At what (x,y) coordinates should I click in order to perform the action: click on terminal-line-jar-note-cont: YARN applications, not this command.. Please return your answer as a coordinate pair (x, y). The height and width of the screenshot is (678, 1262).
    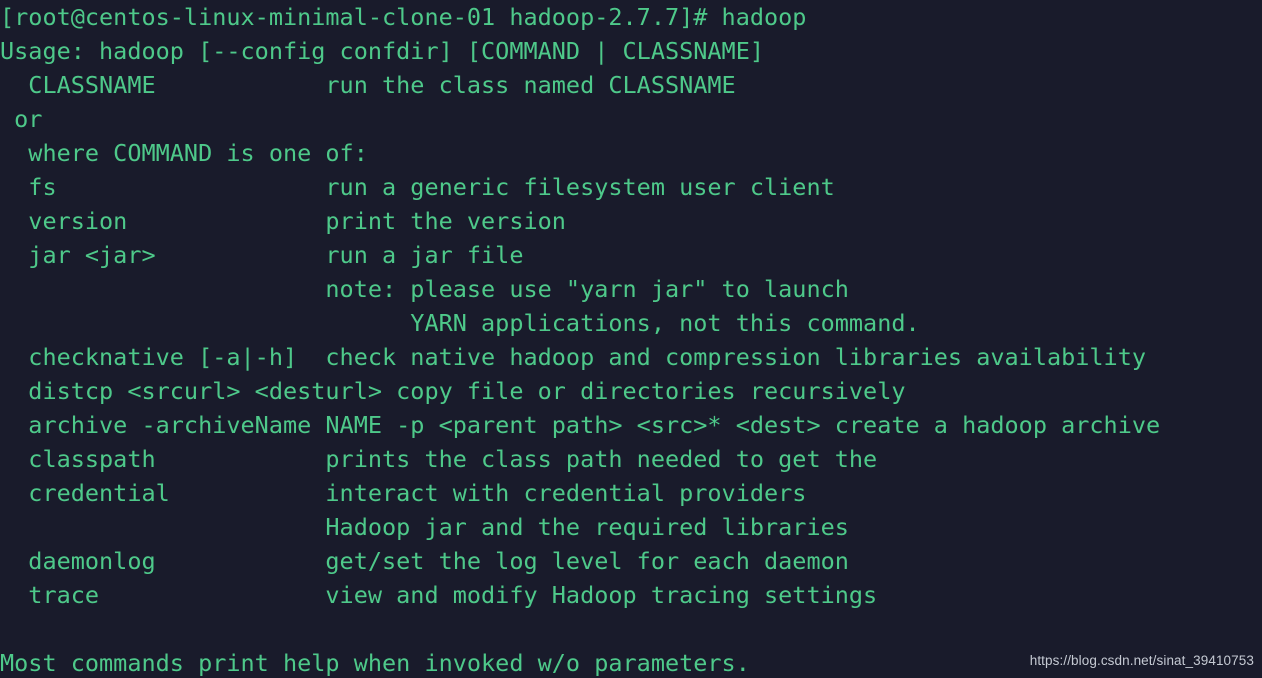
    Looking at the image, I should click on (460, 323).